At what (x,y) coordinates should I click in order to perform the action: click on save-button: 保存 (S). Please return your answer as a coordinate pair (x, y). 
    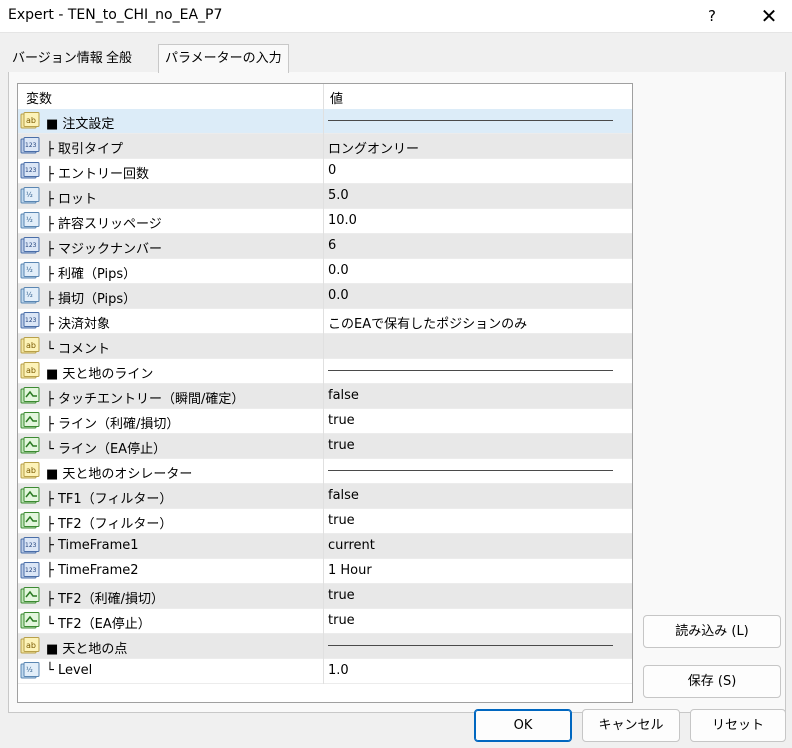
    Looking at the image, I should click on (712, 681).